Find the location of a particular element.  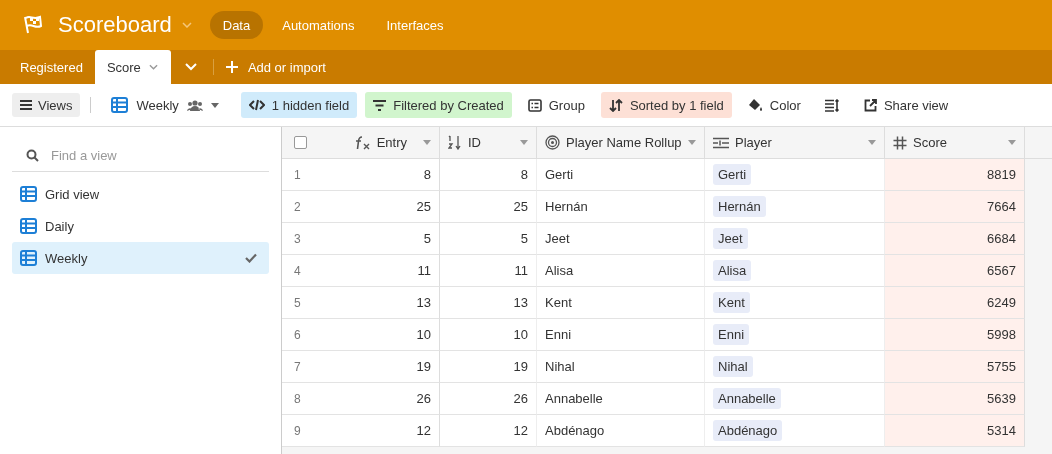

row-number: 4 is located at coordinates (297, 270).